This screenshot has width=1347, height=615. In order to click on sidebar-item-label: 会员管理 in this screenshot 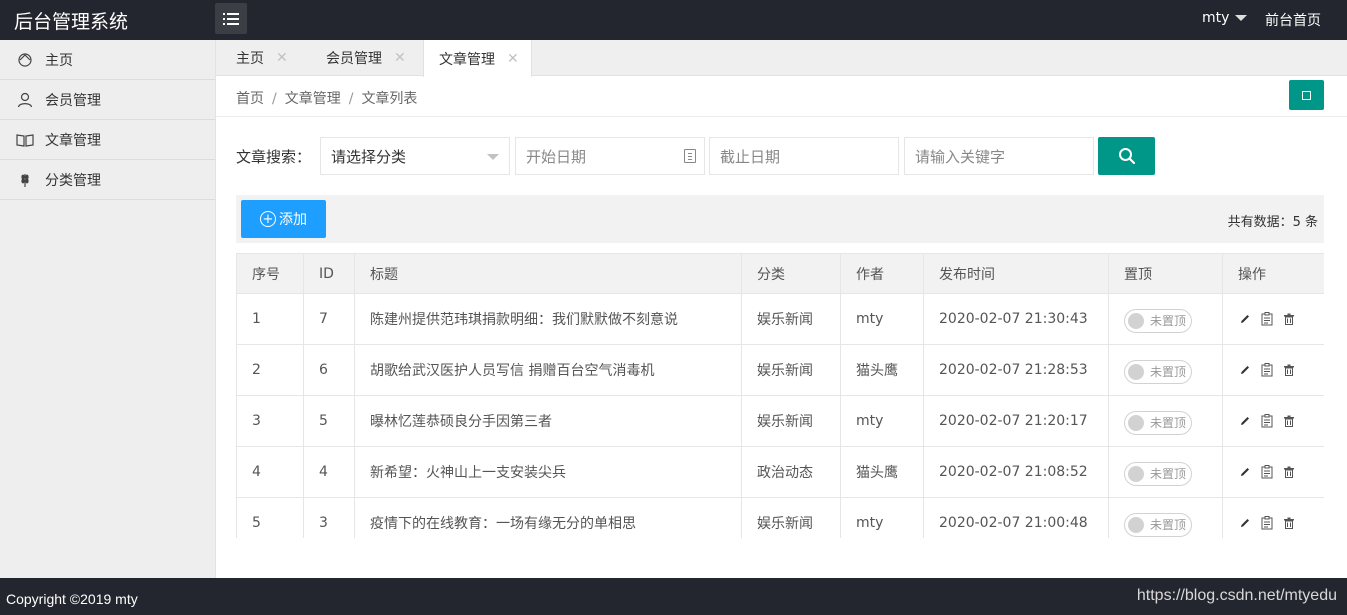, I will do `click(73, 100)`.